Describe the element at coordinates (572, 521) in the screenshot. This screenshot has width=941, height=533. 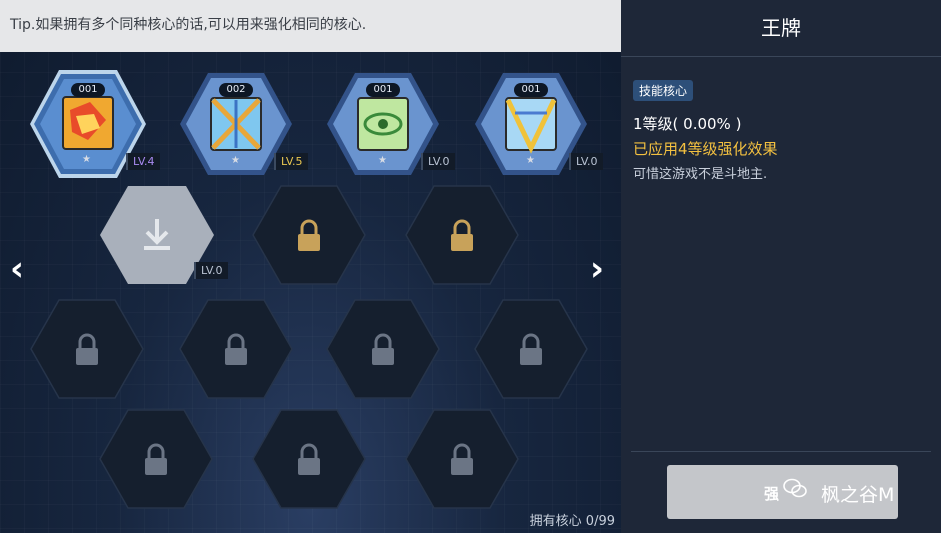
I see `owned-core-count: 拥有核心 0/99` at that location.